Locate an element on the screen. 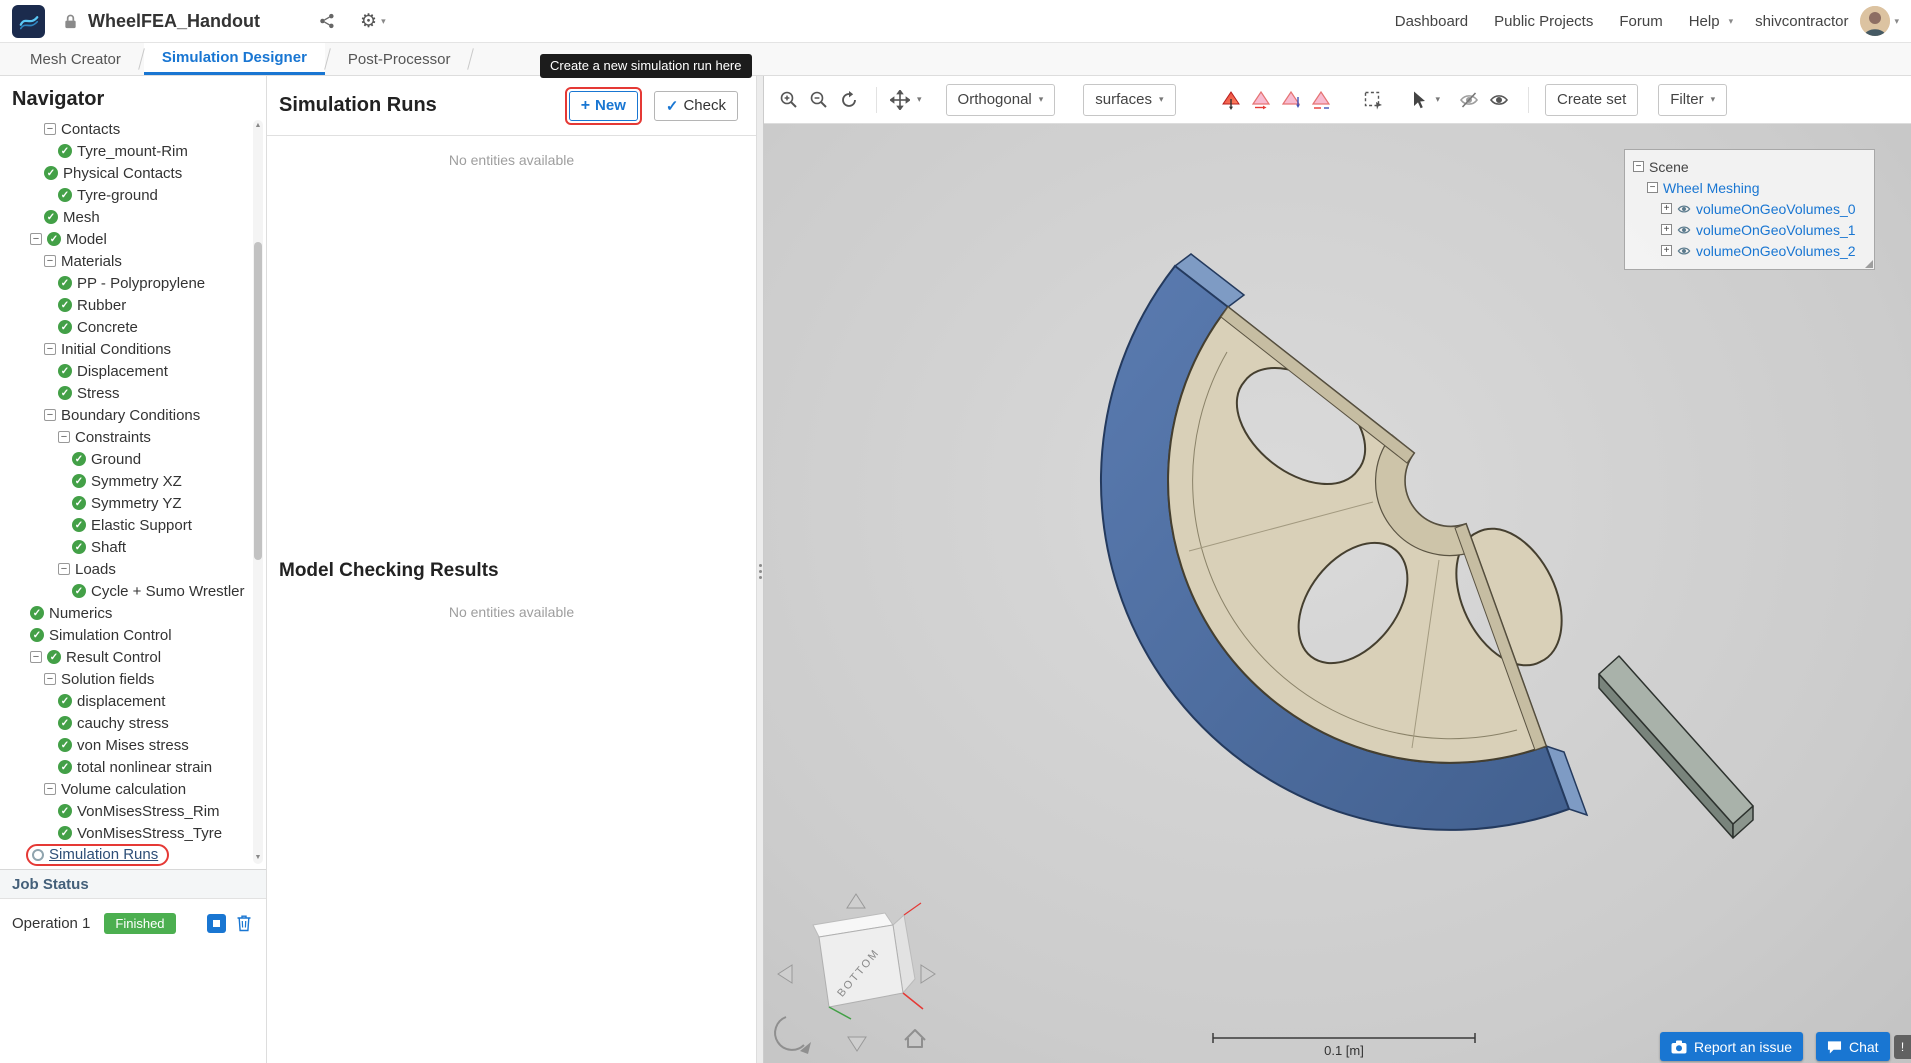 The image size is (1911, 1063). orientation-cube: BOTTOM is located at coordinates (868, 961).